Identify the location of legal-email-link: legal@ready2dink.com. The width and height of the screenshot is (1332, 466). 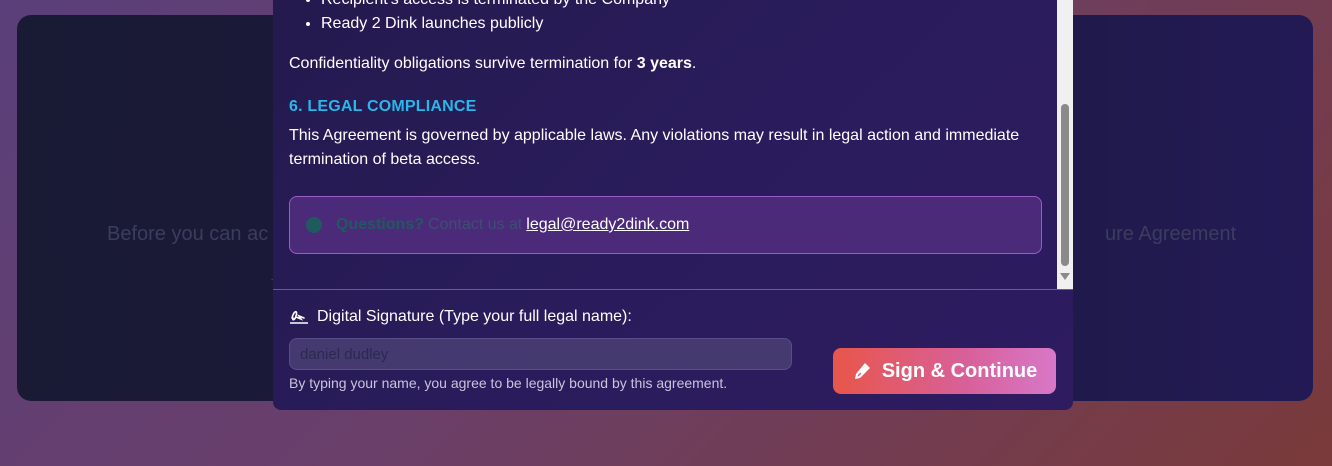
(607, 225).